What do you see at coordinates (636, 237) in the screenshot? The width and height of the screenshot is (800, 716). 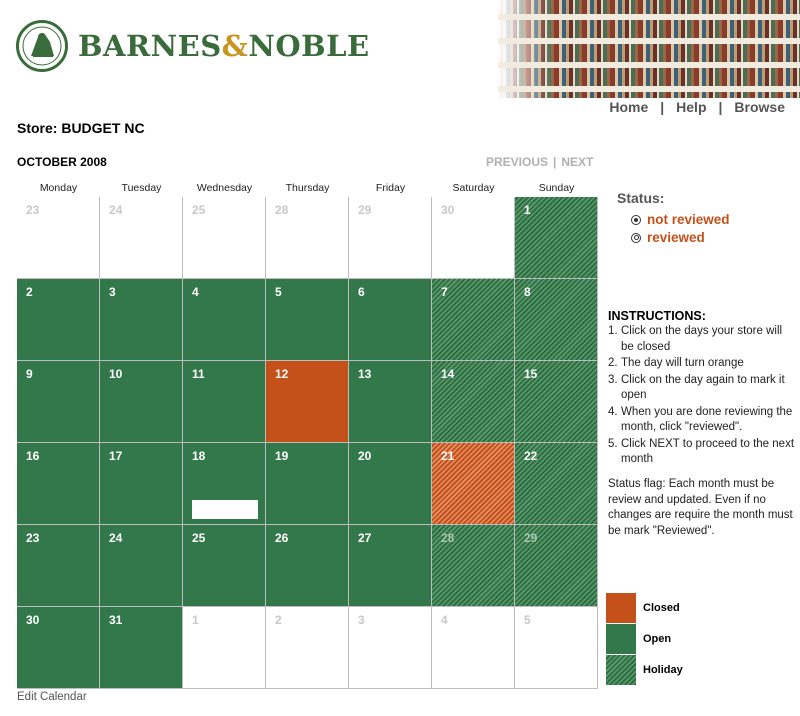 I see `radio-icon` at bounding box center [636, 237].